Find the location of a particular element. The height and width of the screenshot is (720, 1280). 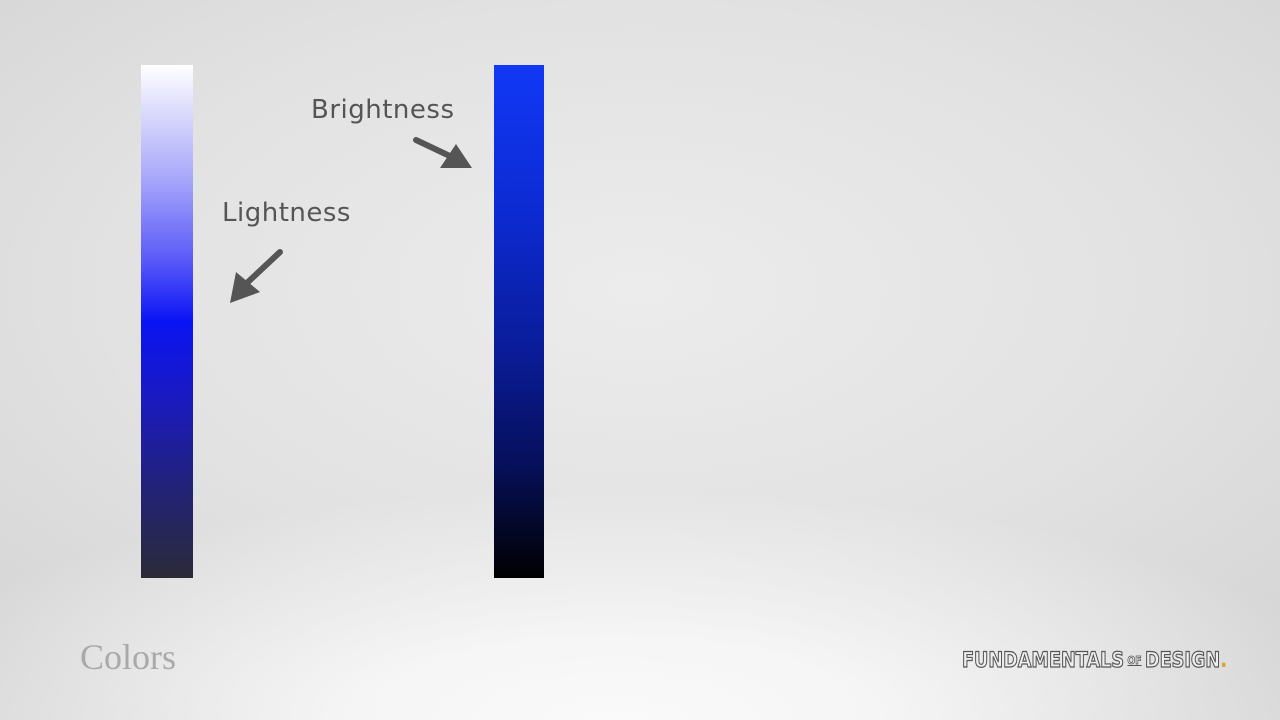

slide-title: Colors is located at coordinates (128, 657).